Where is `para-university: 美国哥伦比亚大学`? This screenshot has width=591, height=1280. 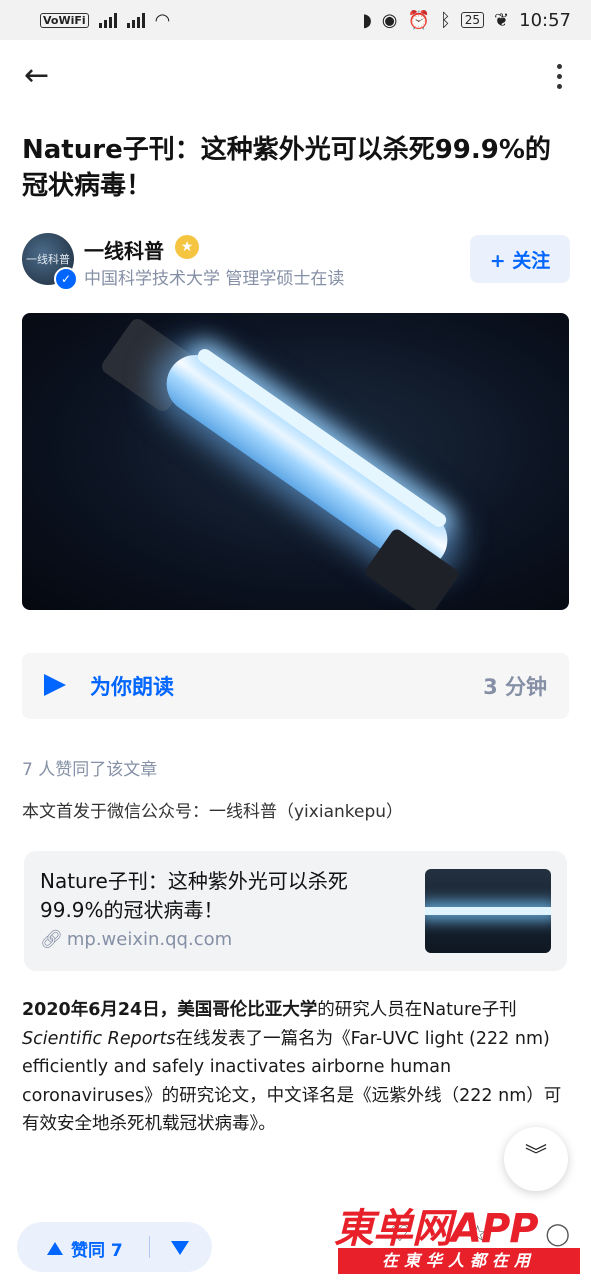
para-university: 美国哥伦比亚大学 is located at coordinates (247, 1010).